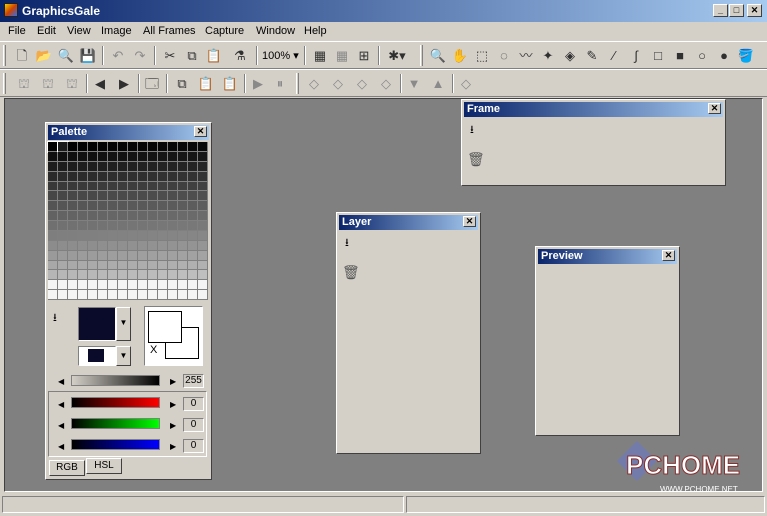 This screenshot has width=767, height=516. Describe the element at coordinates (124, 83) in the screenshot. I see `next-frame-icon: ▶` at that location.